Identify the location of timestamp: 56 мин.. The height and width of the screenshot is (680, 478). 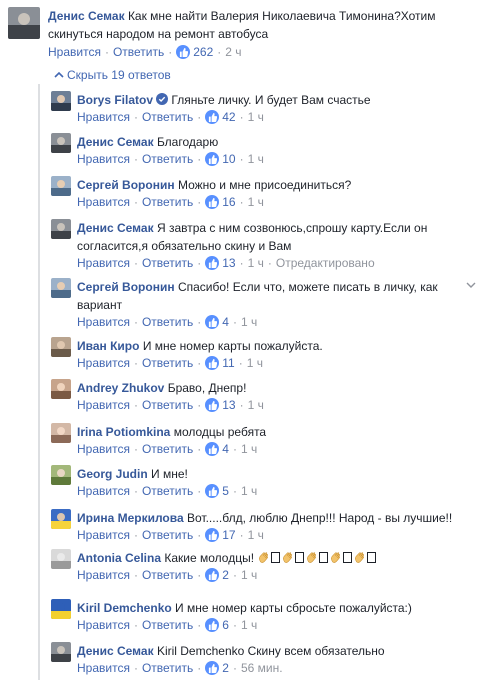
(262, 668).